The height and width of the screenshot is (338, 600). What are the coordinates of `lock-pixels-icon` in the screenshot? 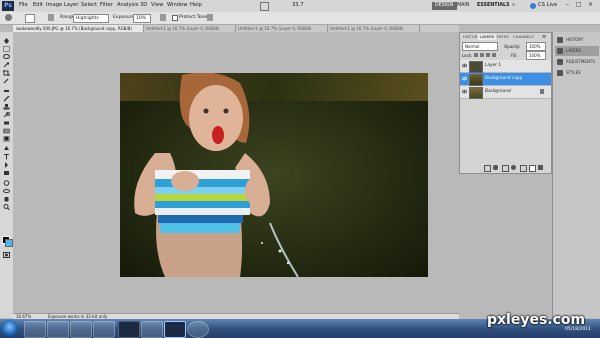 It's located at (482, 55).